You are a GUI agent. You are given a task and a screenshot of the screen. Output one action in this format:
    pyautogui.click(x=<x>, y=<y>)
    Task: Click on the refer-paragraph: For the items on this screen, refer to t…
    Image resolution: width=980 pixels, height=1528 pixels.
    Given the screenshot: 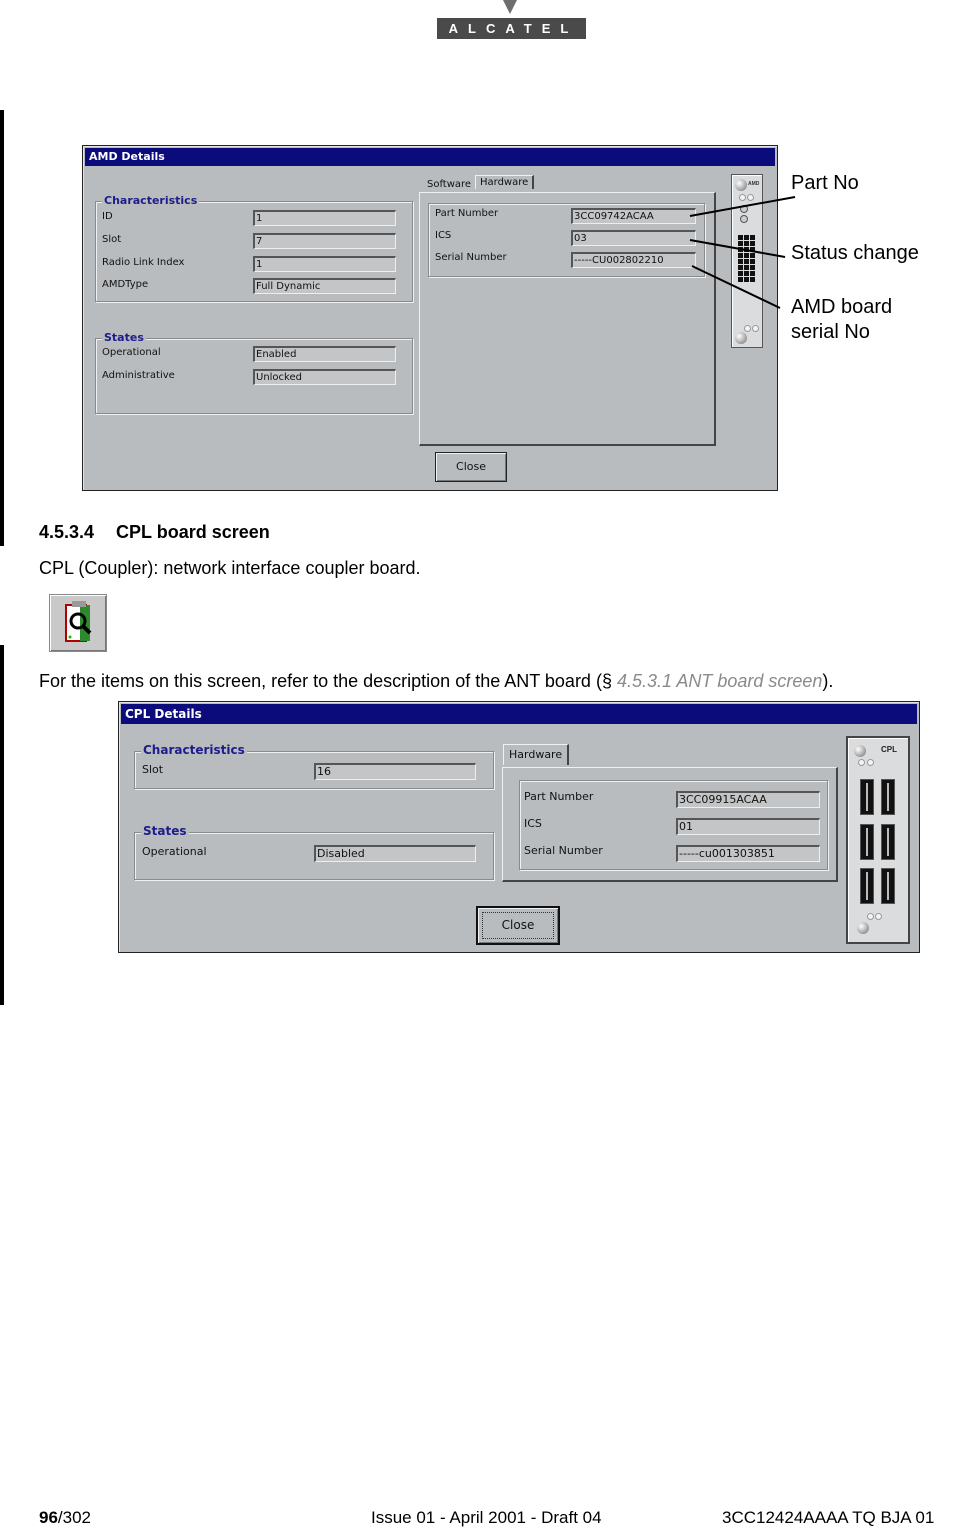 What is the action you would take?
    pyautogui.click(x=436, y=681)
    